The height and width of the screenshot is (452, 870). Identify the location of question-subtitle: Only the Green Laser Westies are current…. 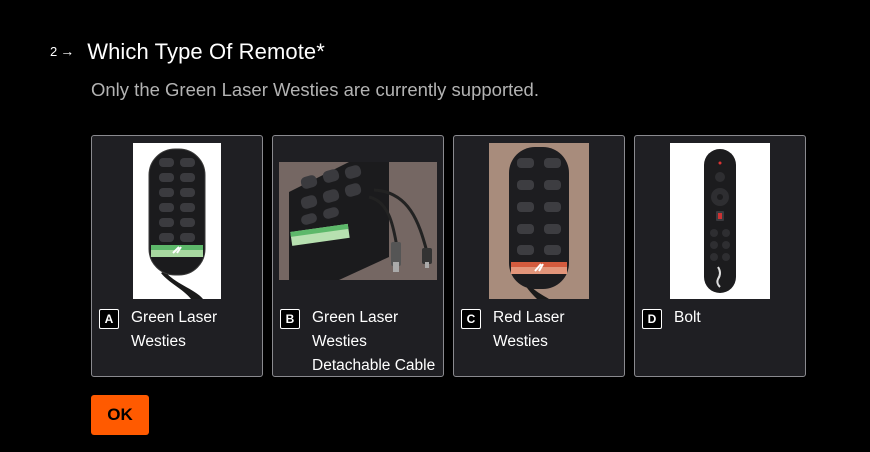
(315, 89).